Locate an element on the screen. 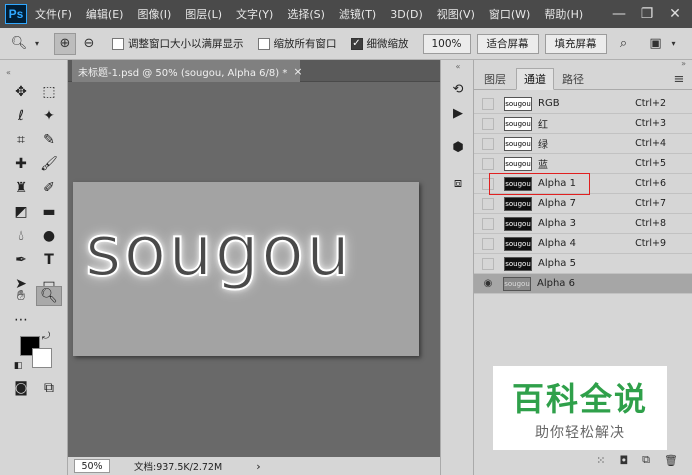  tab-channels: 通道 is located at coordinates (535, 79).